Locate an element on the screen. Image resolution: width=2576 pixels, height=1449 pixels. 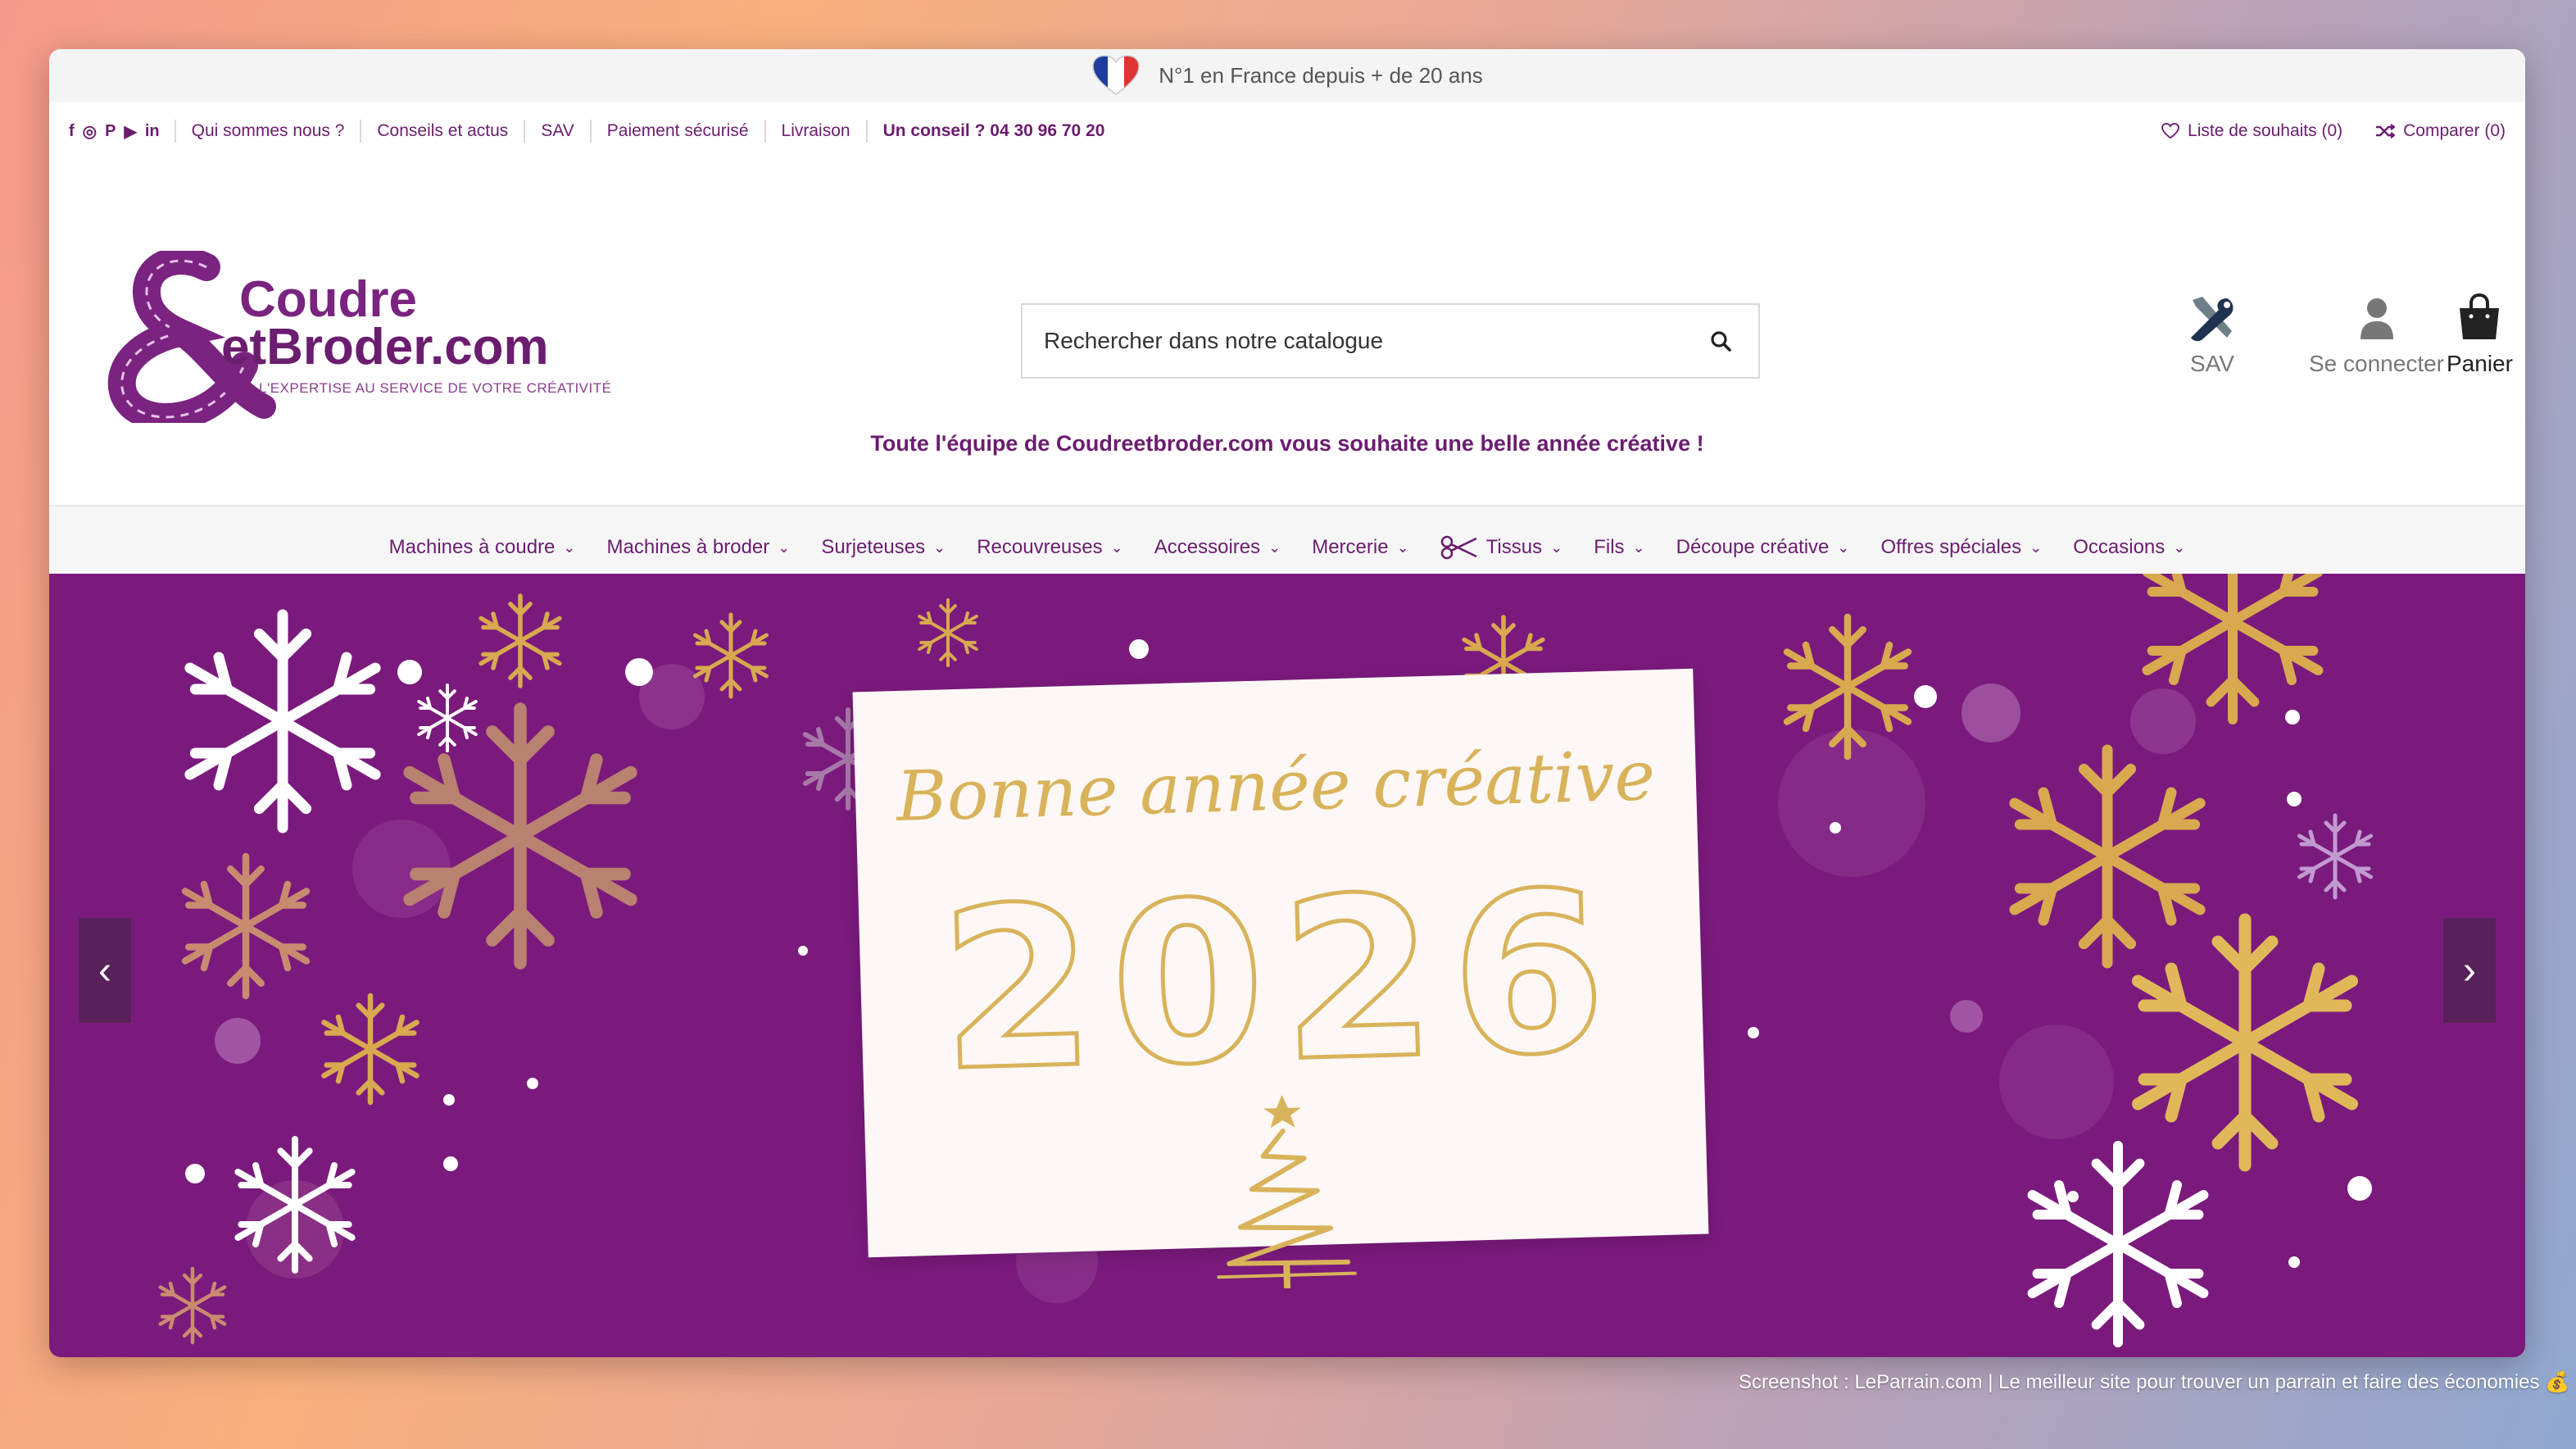
shuffle-icon is located at coordinates (2386, 131).